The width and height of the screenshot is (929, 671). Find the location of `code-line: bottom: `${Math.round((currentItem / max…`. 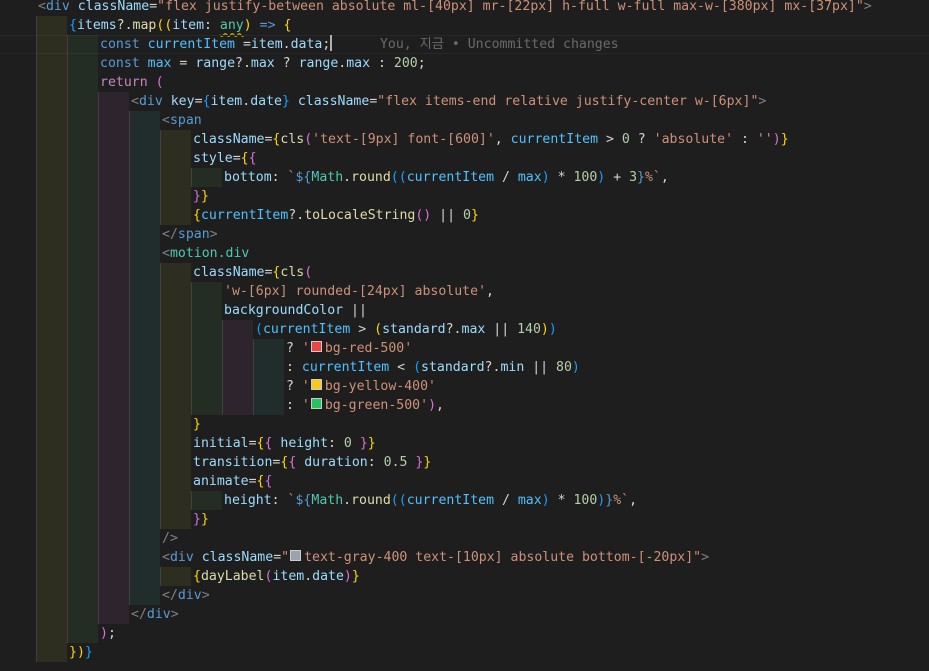

code-line: bottom: `${Math.round((currentItem / max… is located at coordinates (464, 177).